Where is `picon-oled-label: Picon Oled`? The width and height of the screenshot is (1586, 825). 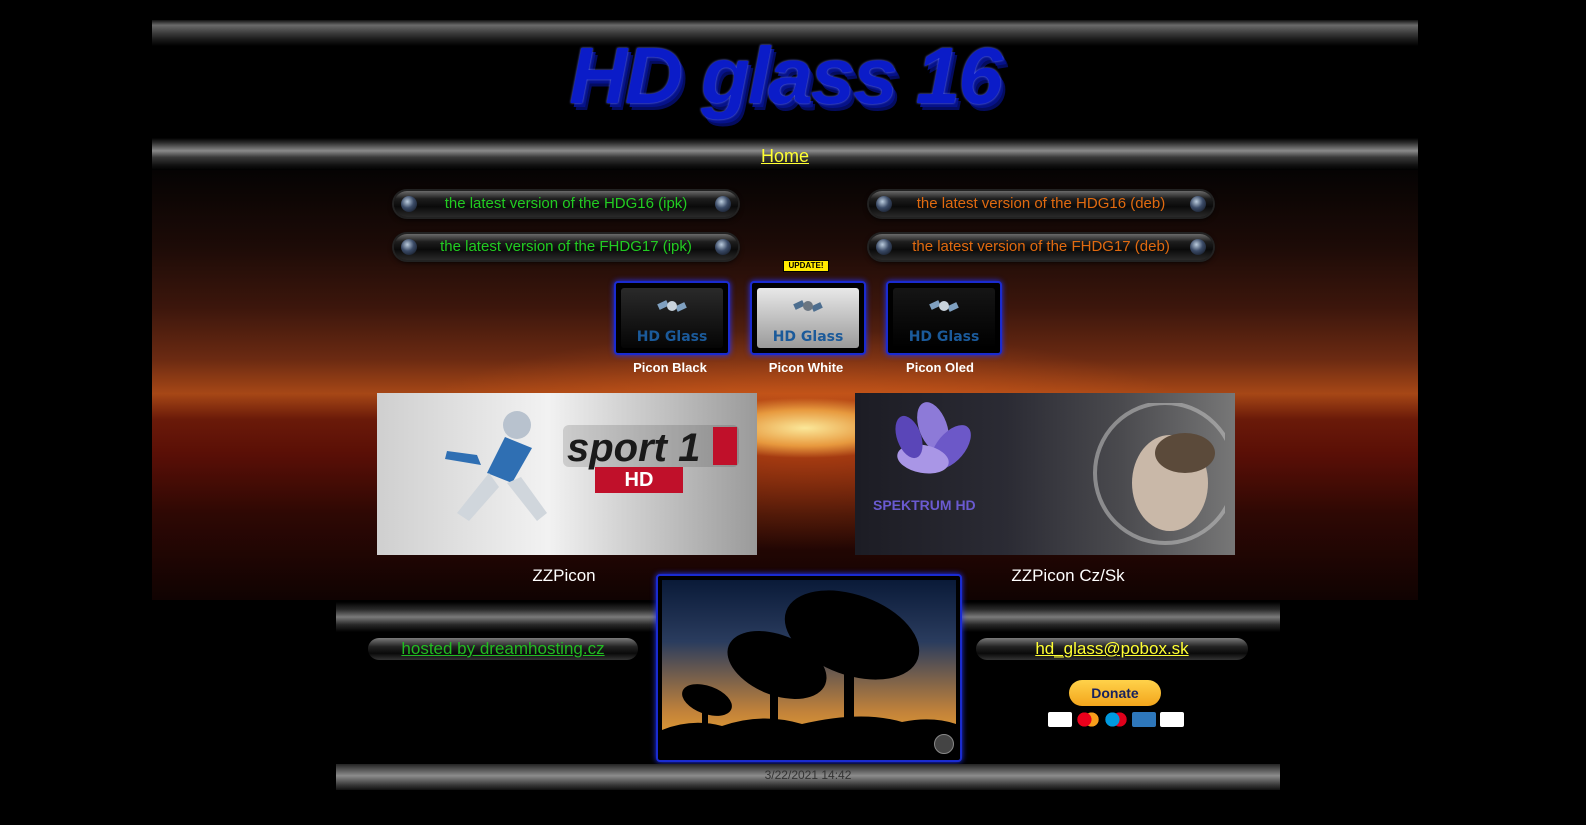 picon-oled-label: Picon Oled is located at coordinates (940, 367).